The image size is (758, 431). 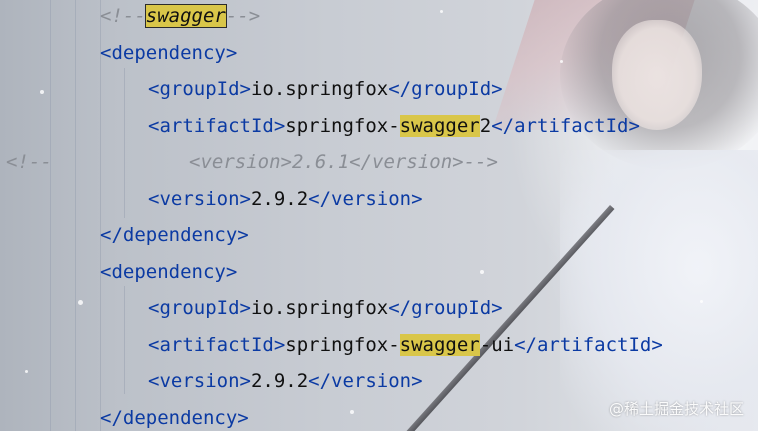 I want to click on xml-comment: <version>2.6.1</version>-->, so click(x=274, y=162).